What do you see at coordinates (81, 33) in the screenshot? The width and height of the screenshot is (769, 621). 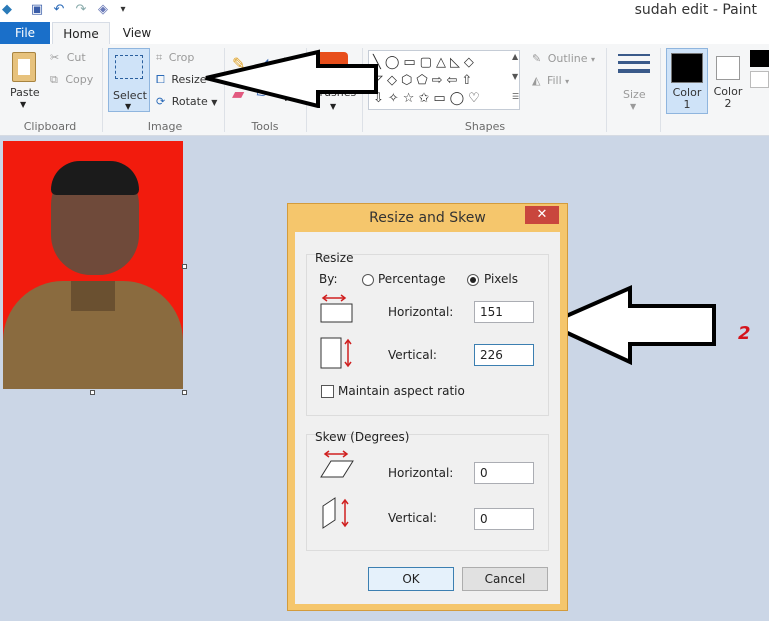 I see `tab-home: Home` at bounding box center [81, 33].